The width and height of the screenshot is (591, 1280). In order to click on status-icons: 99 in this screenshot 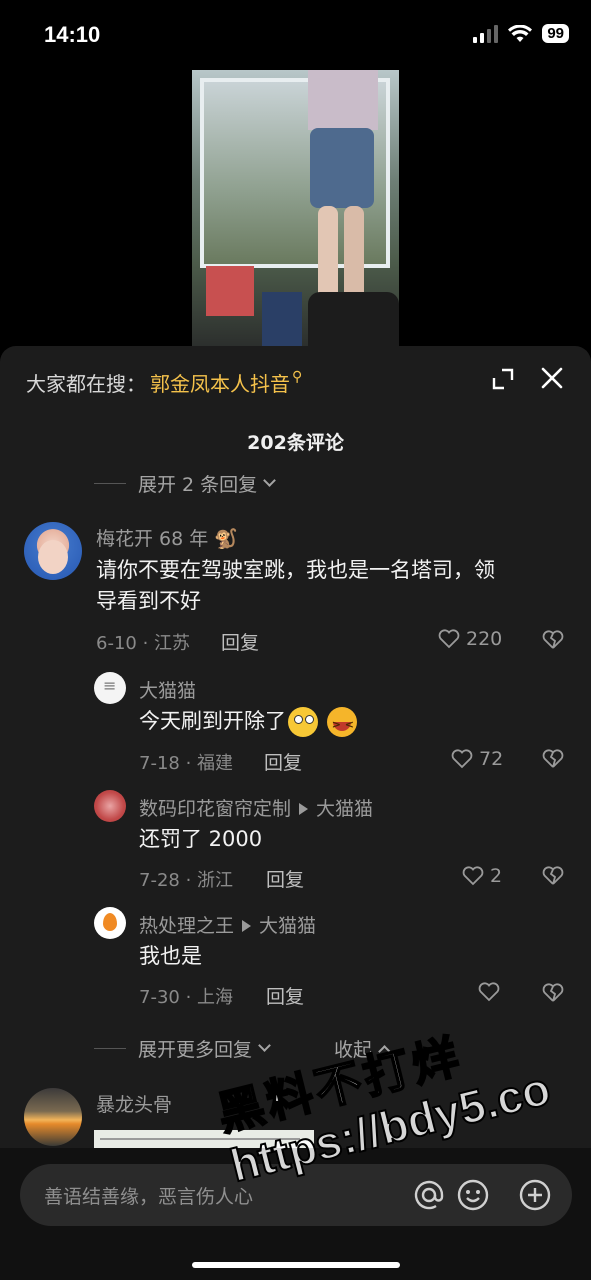, I will do `click(521, 33)`.